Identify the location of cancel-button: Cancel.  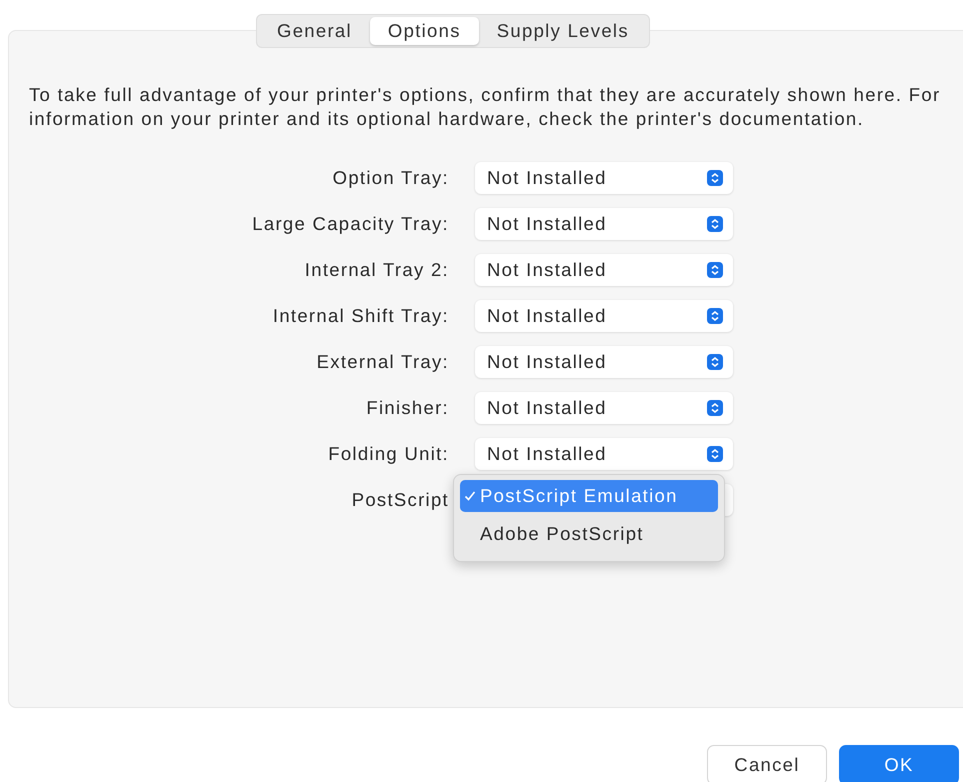
(767, 763).